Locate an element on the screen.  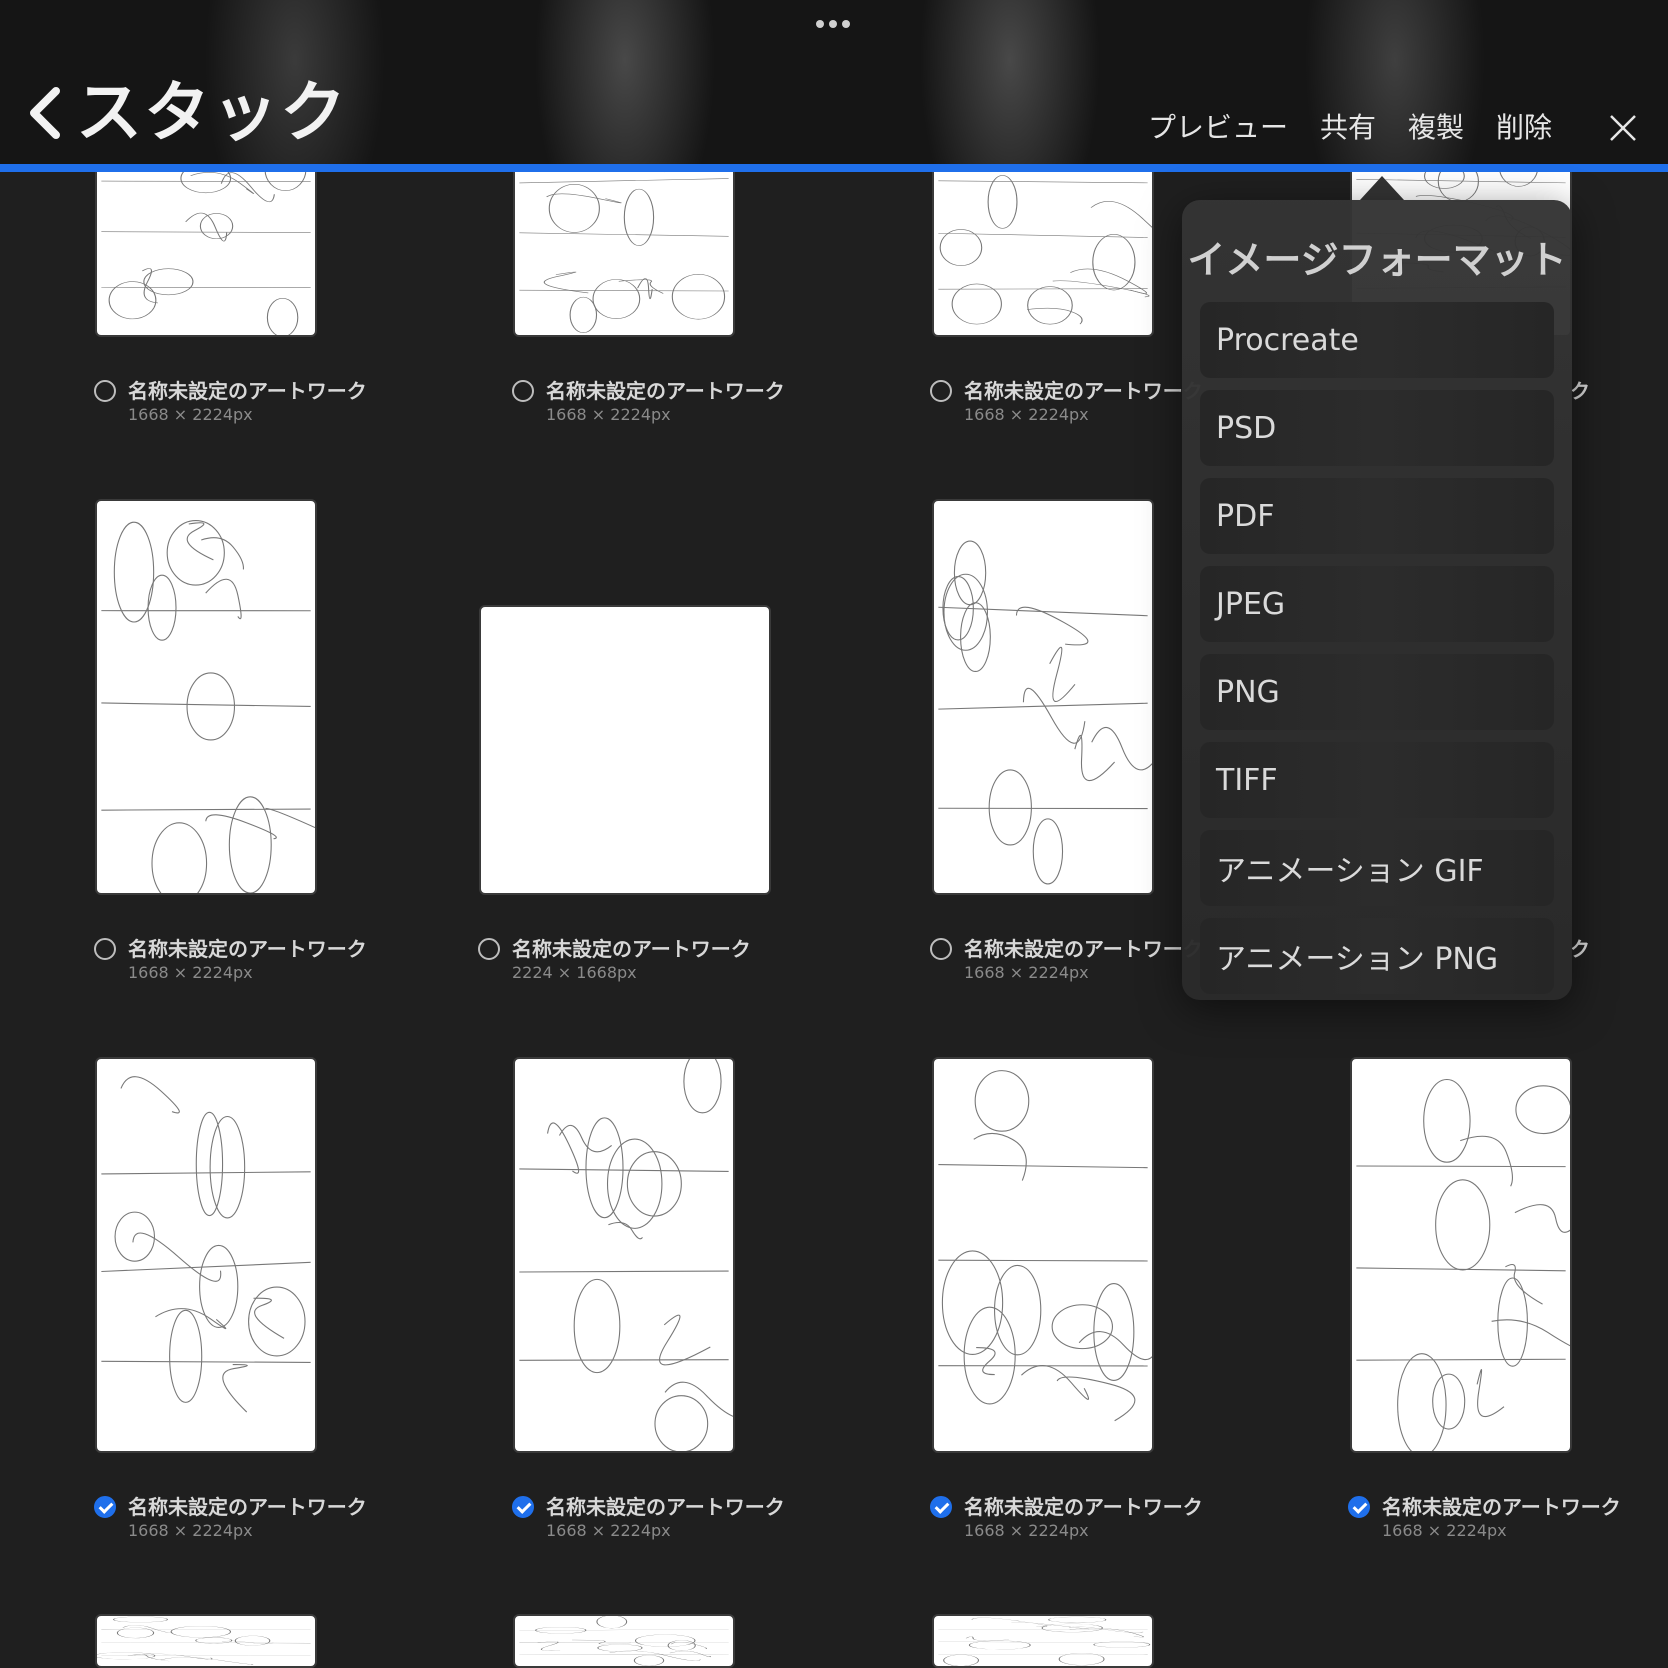
format-tiff: TIFF is located at coordinates (1377, 780).